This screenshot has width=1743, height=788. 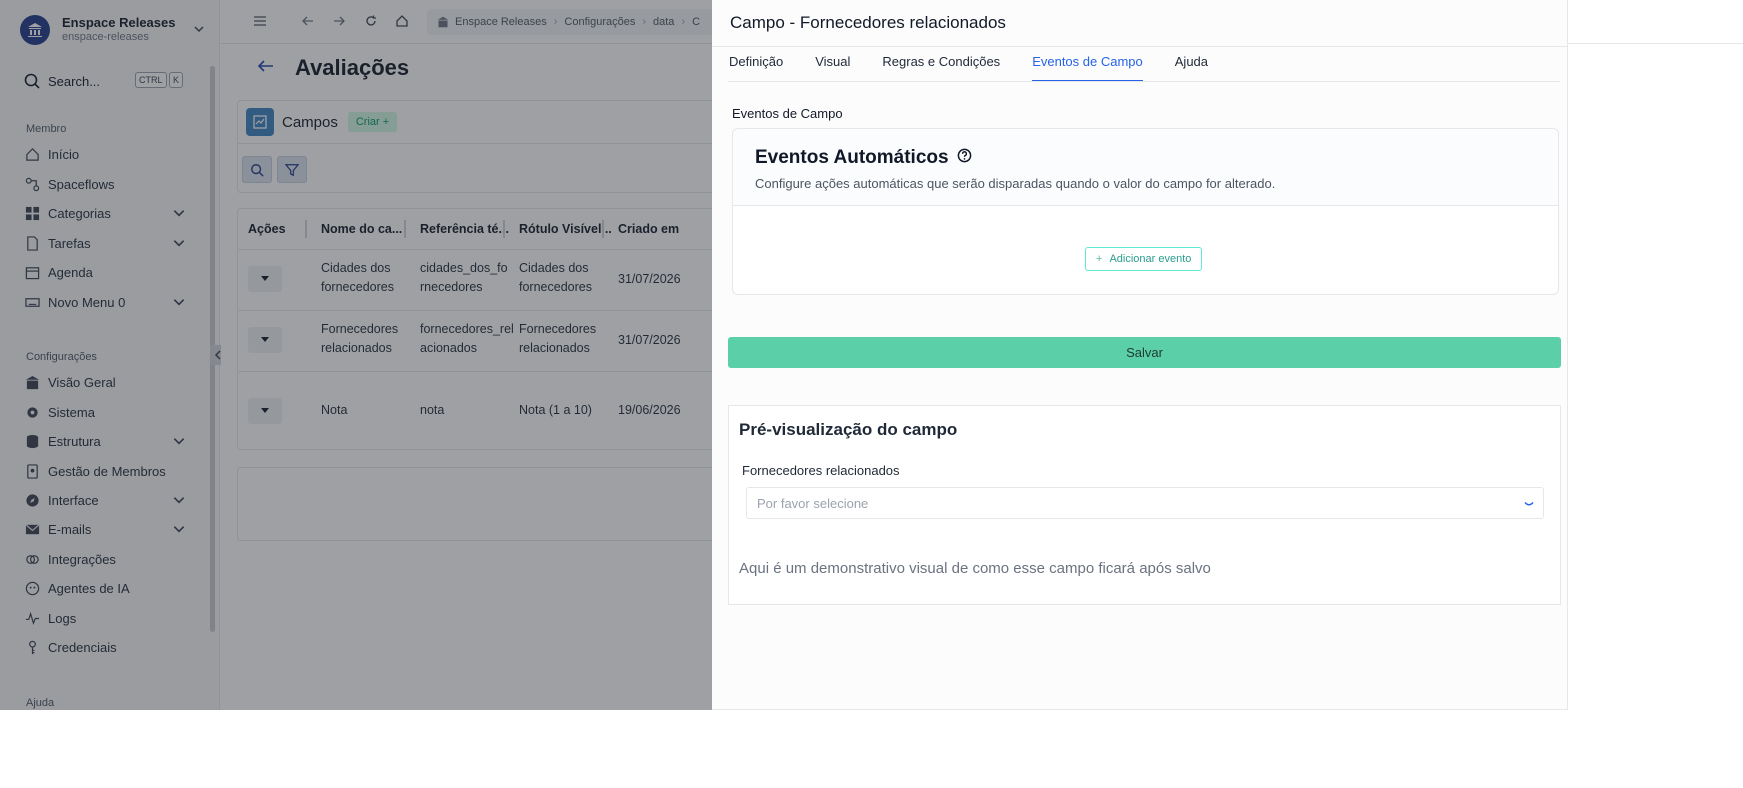 I want to click on plus-icon: +, so click(x=1099, y=259).